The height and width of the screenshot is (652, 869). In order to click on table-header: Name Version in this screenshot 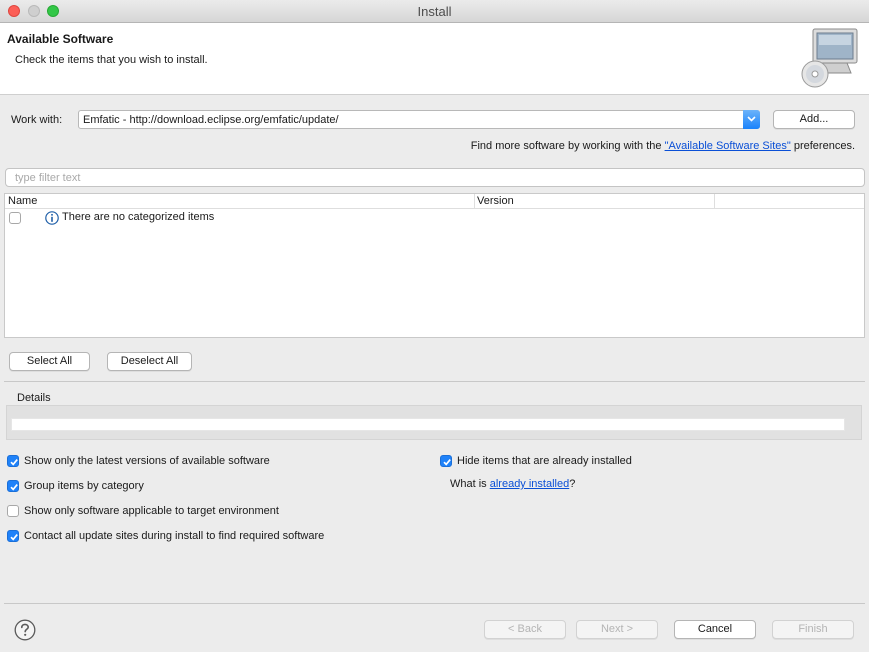, I will do `click(434, 201)`.